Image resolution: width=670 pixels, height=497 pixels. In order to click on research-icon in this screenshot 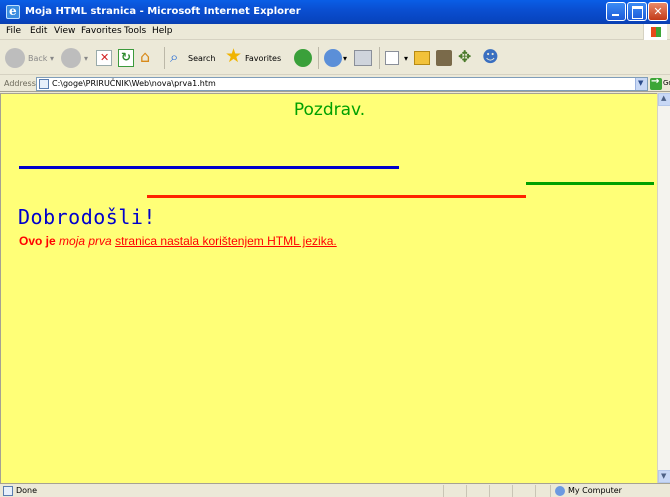, I will do `click(444, 58)`.